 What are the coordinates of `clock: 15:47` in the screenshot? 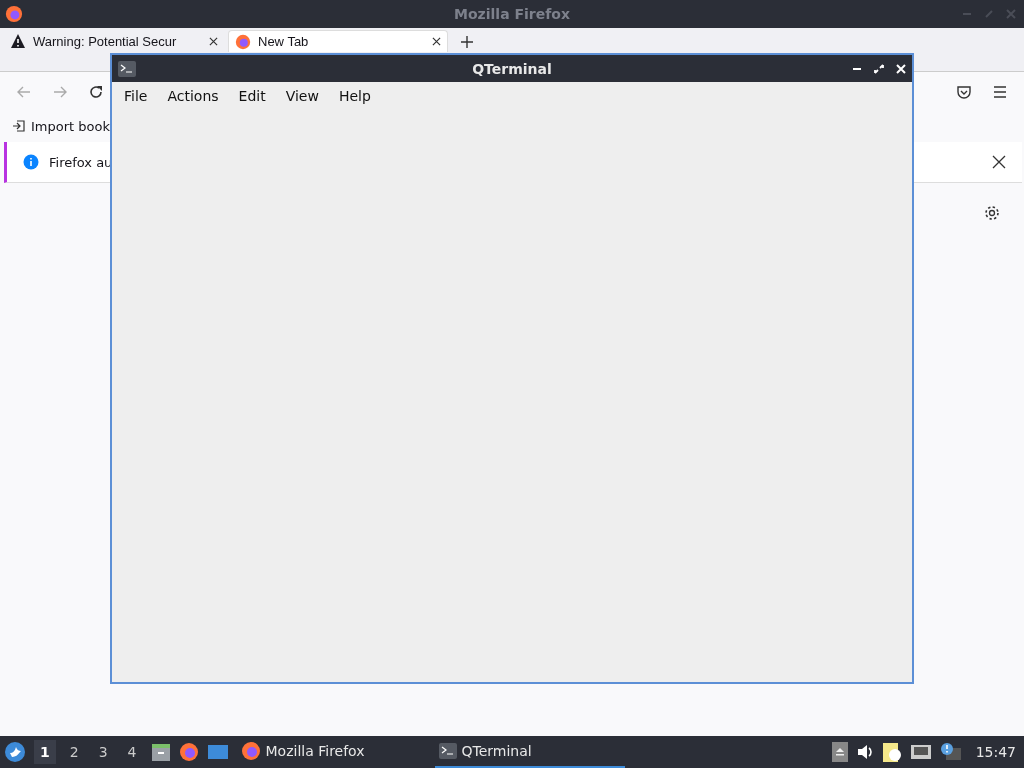 It's located at (995, 752).